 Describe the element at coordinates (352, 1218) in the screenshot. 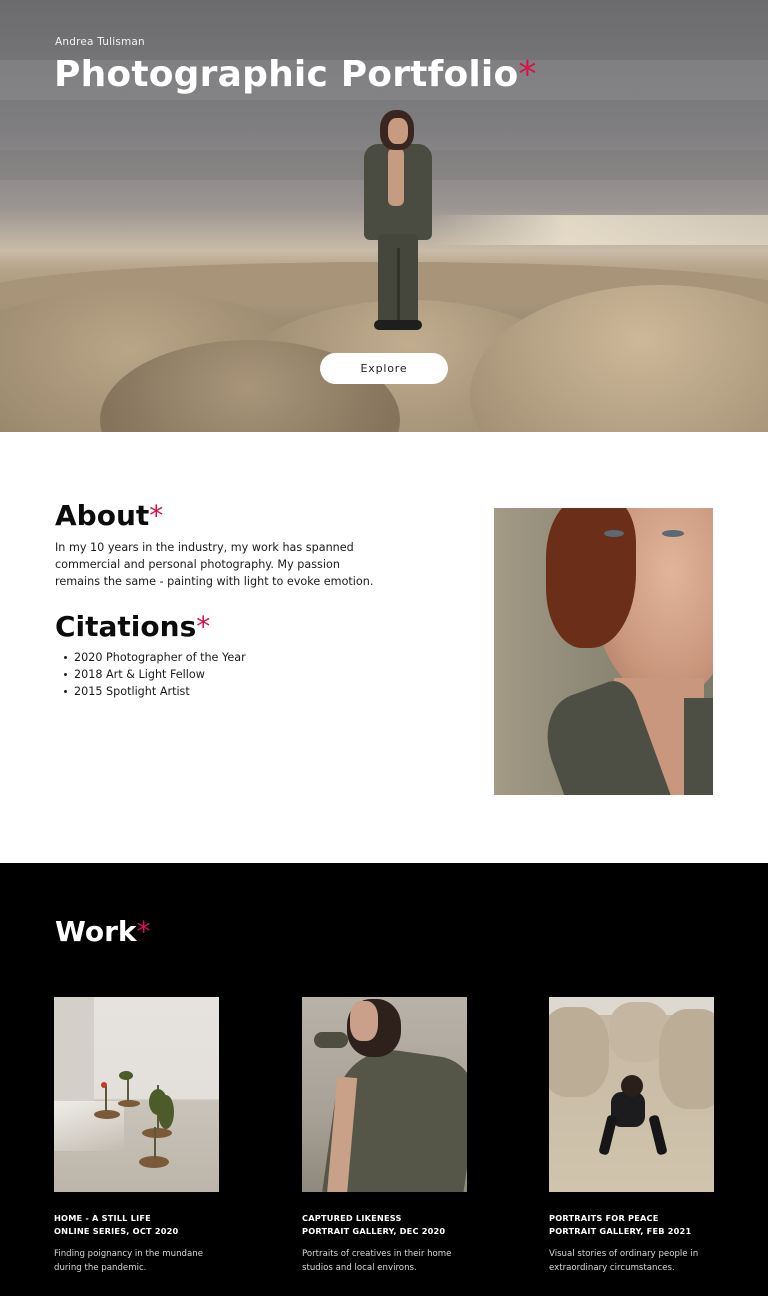

I see `work-card-title-line: CAPTURED LIKENESS` at that location.